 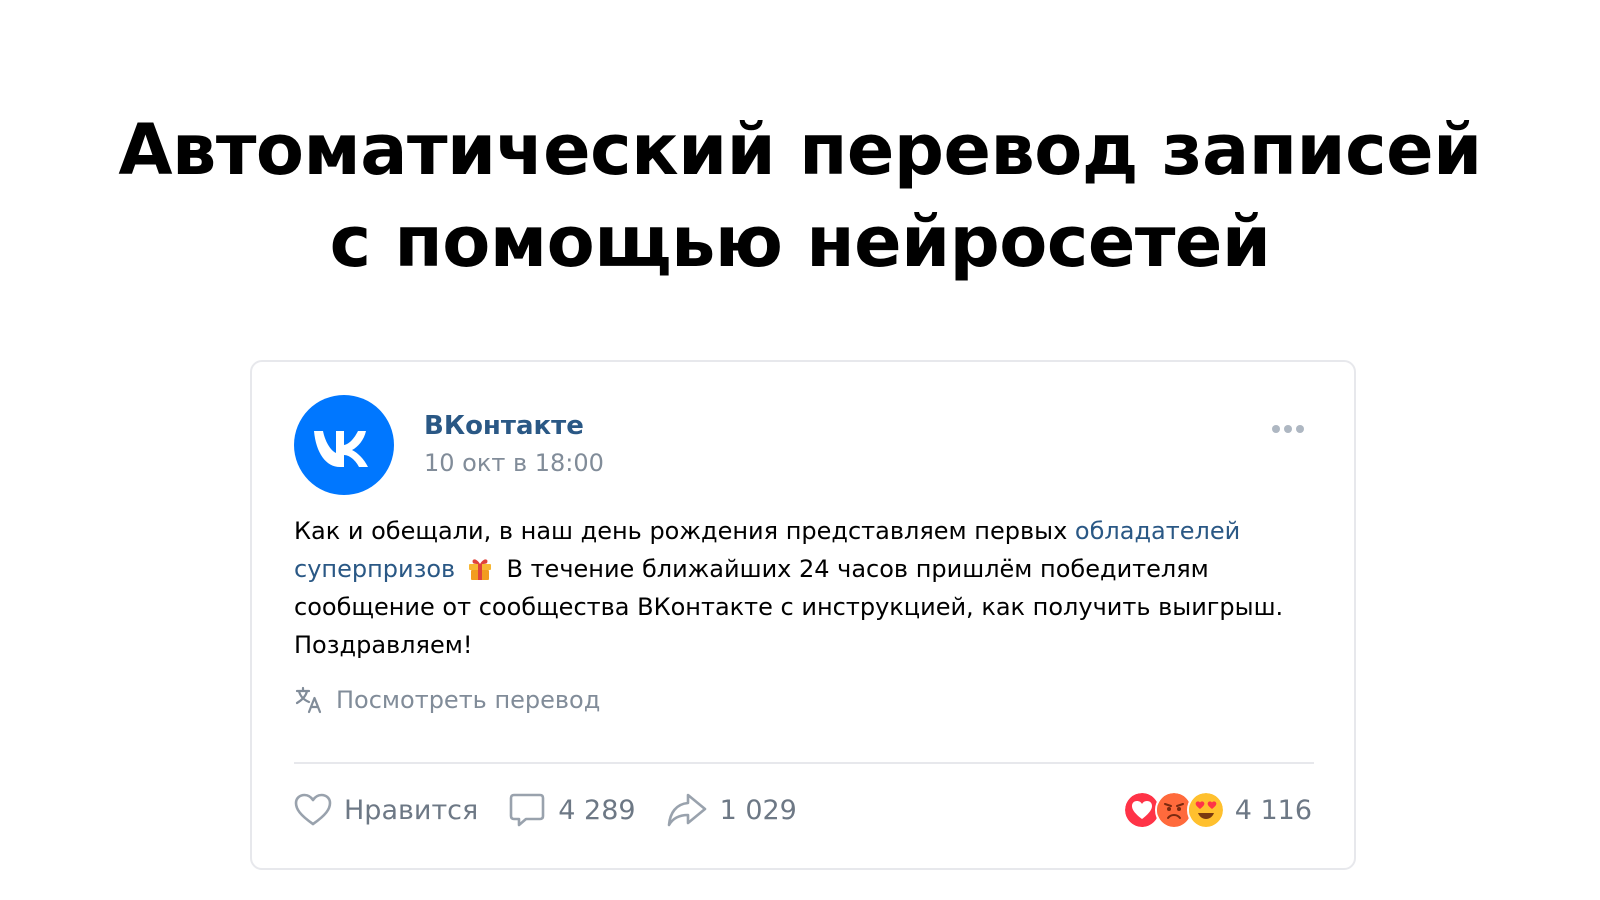 What do you see at coordinates (468, 700) in the screenshot?
I see `translate-label: Посмотреть перевод` at bounding box center [468, 700].